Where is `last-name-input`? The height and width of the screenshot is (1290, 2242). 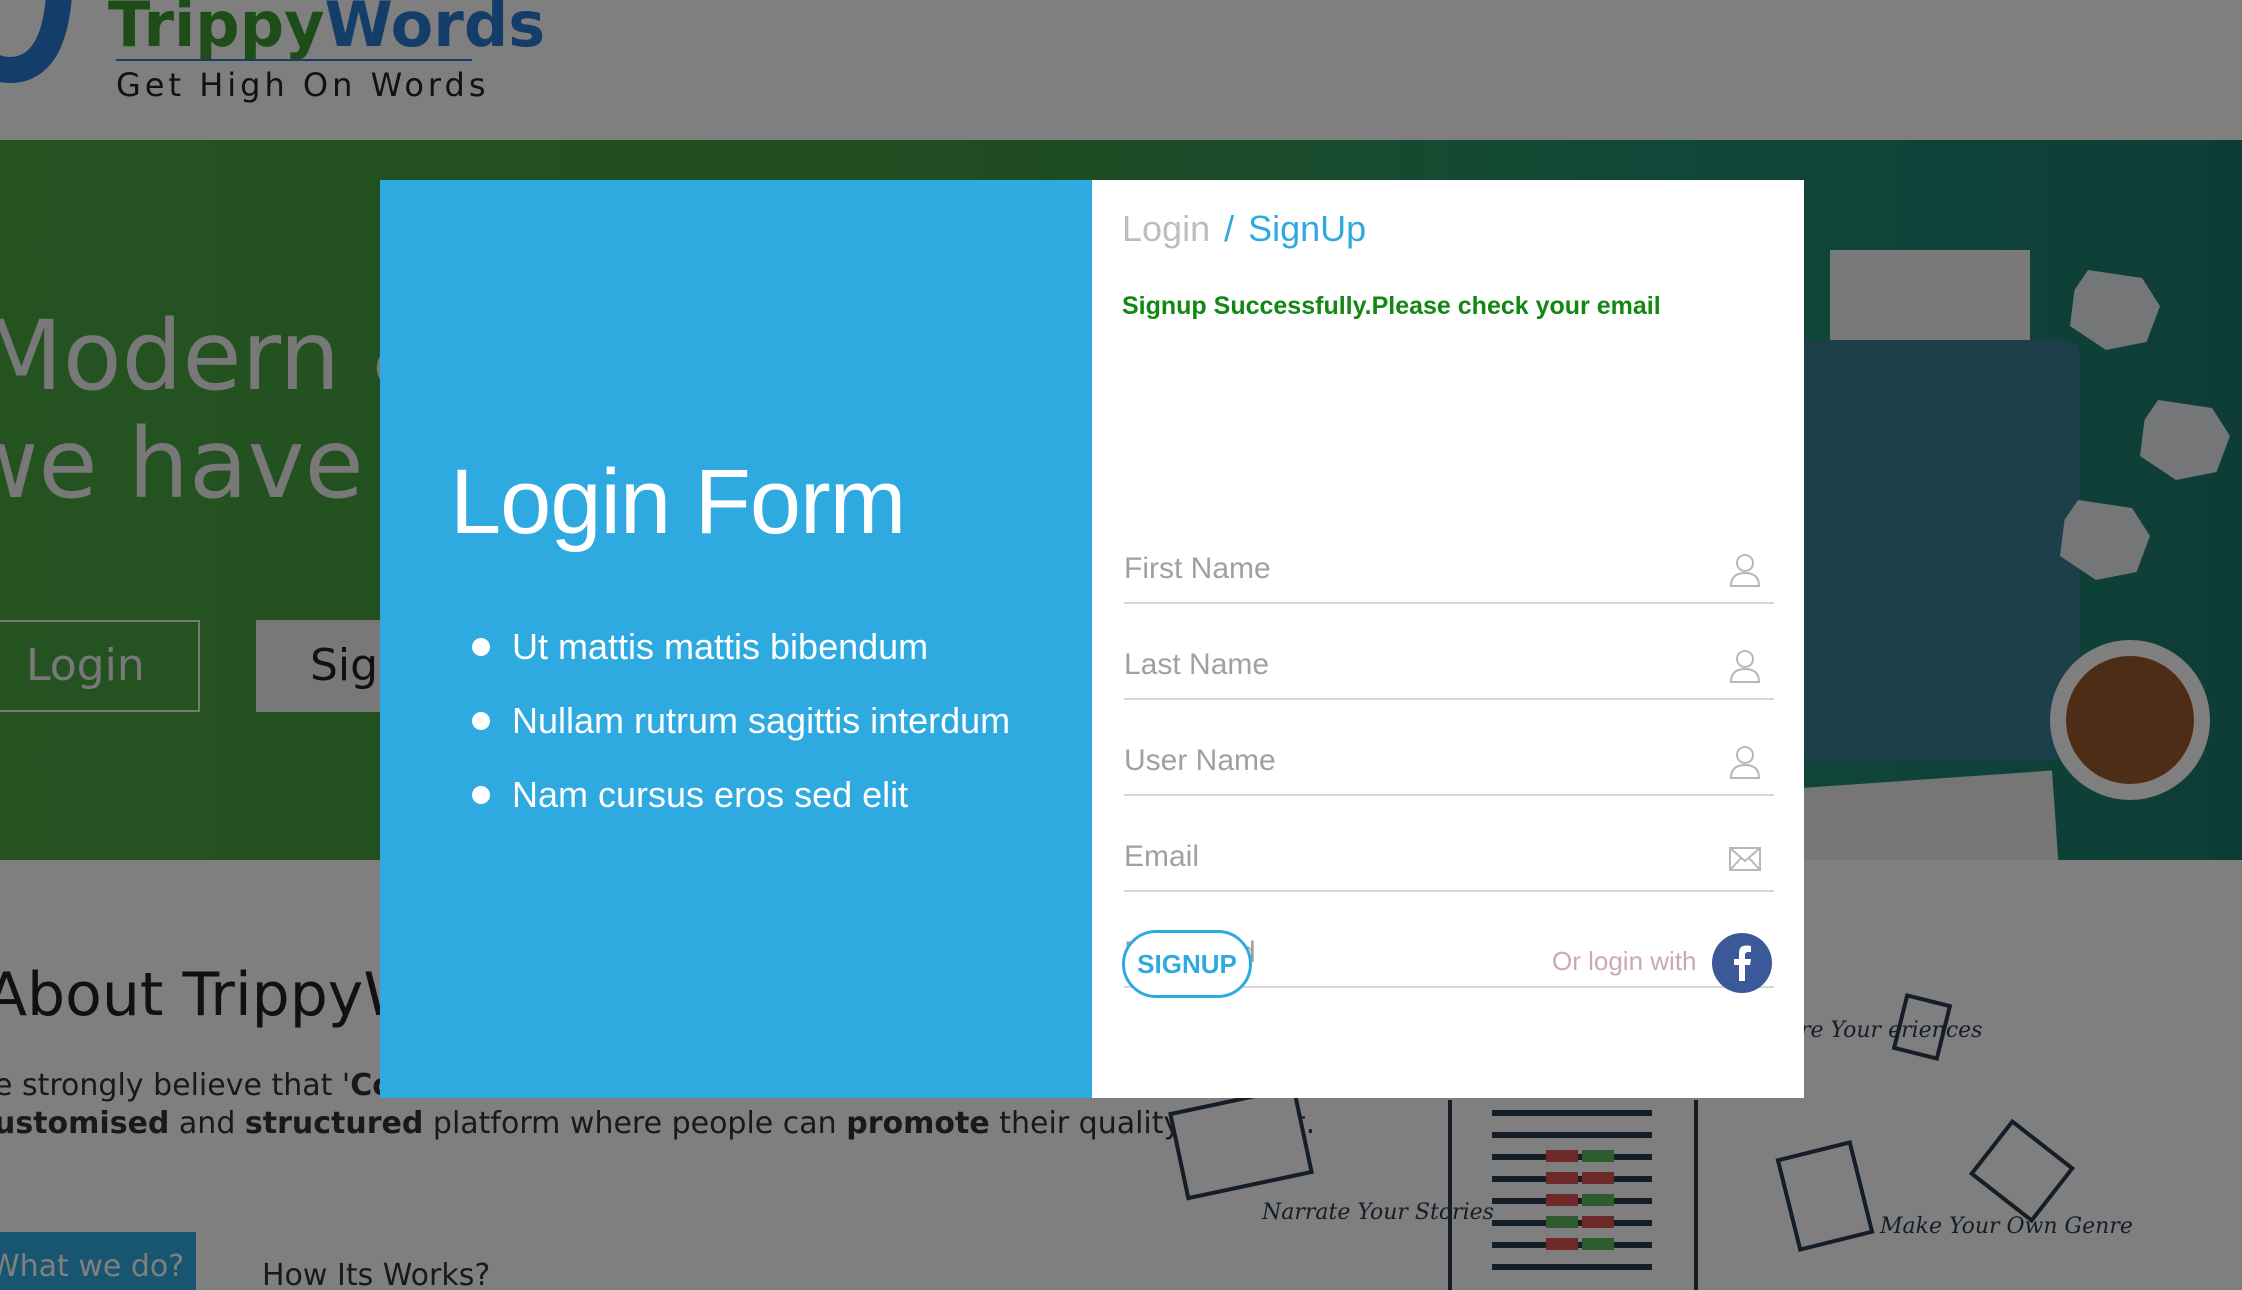
last-name-input is located at coordinates (1414, 665).